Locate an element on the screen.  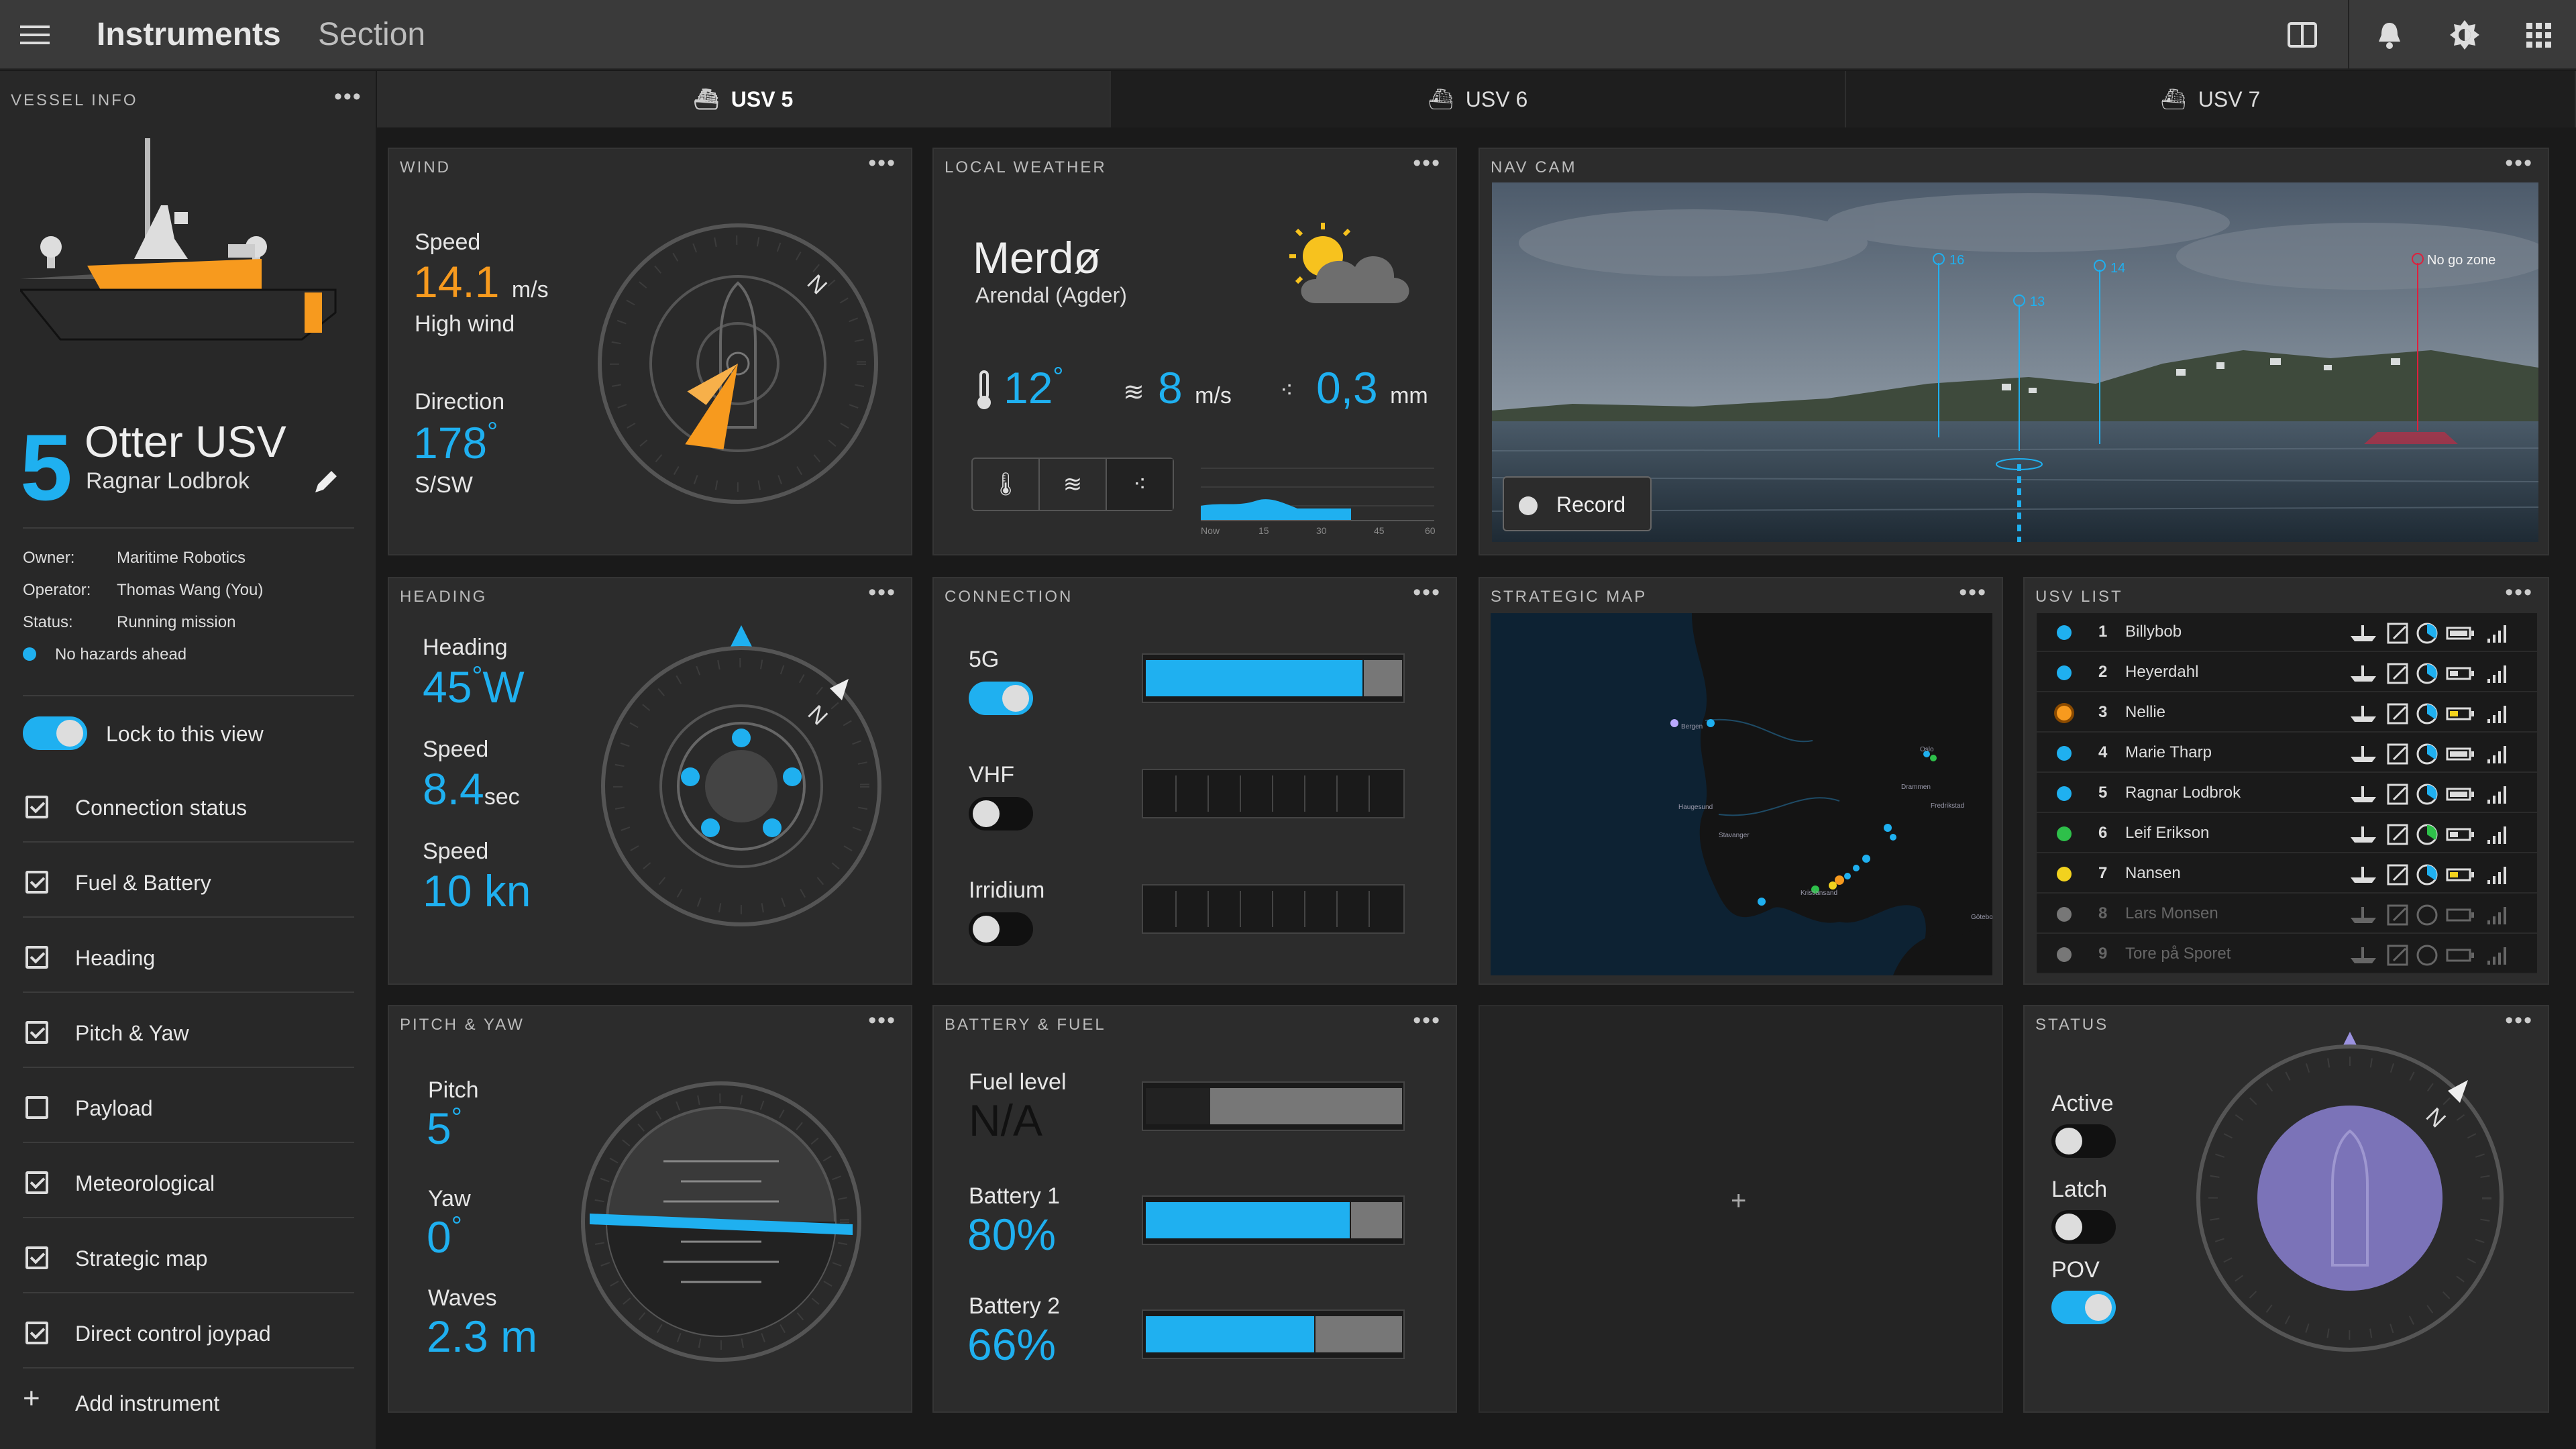
split-view-icon is located at coordinates (2302, 34).